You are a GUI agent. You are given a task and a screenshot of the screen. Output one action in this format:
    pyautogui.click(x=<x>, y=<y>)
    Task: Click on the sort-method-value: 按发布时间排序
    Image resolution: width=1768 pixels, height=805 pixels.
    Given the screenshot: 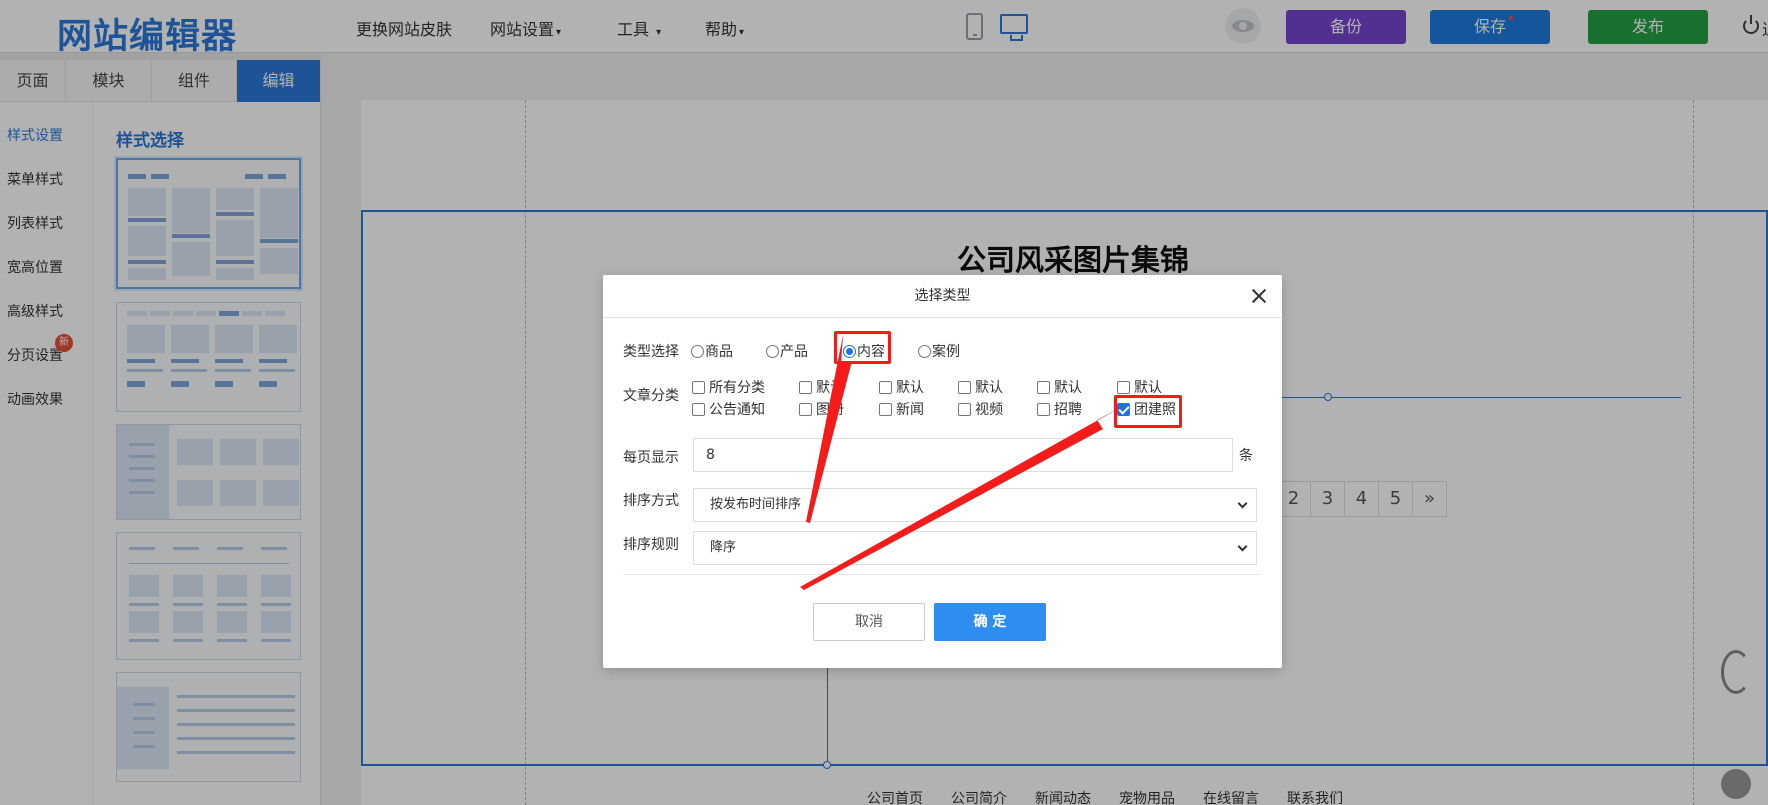 What is the action you would take?
    pyautogui.click(x=756, y=504)
    